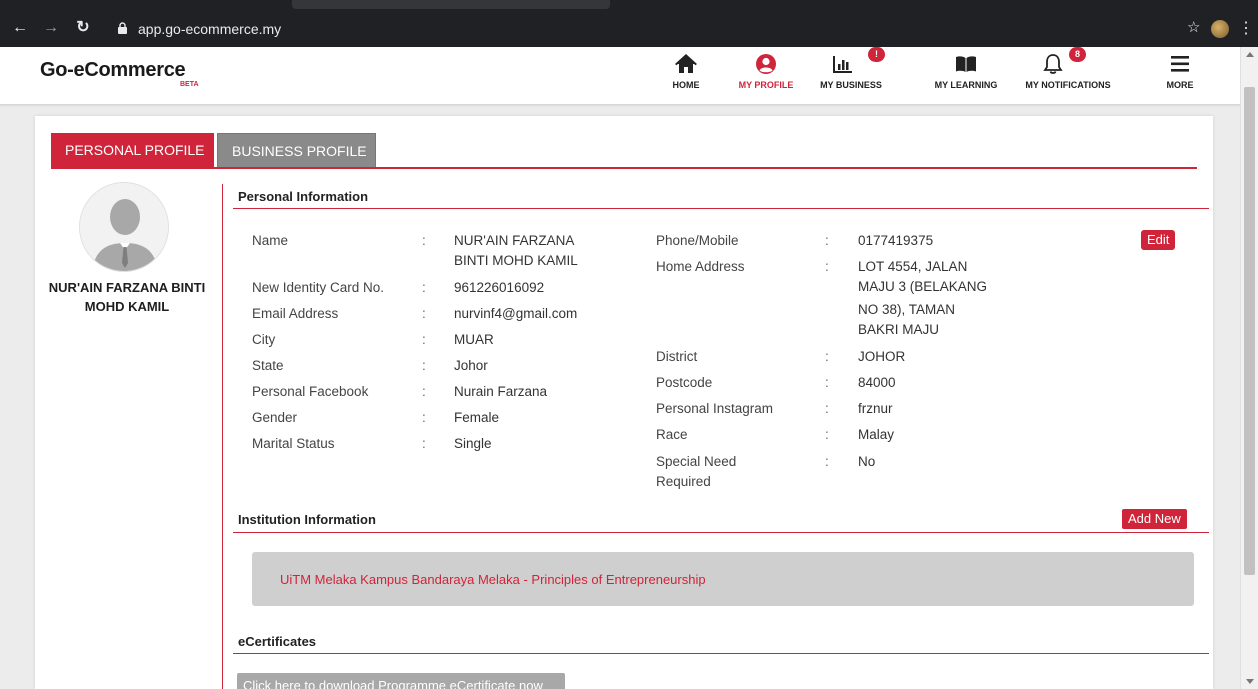 This screenshot has width=1258, height=689. What do you see at coordinates (307, 519) in the screenshot?
I see `institution-information-title: Institution Information` at bounding box center [307, 519].